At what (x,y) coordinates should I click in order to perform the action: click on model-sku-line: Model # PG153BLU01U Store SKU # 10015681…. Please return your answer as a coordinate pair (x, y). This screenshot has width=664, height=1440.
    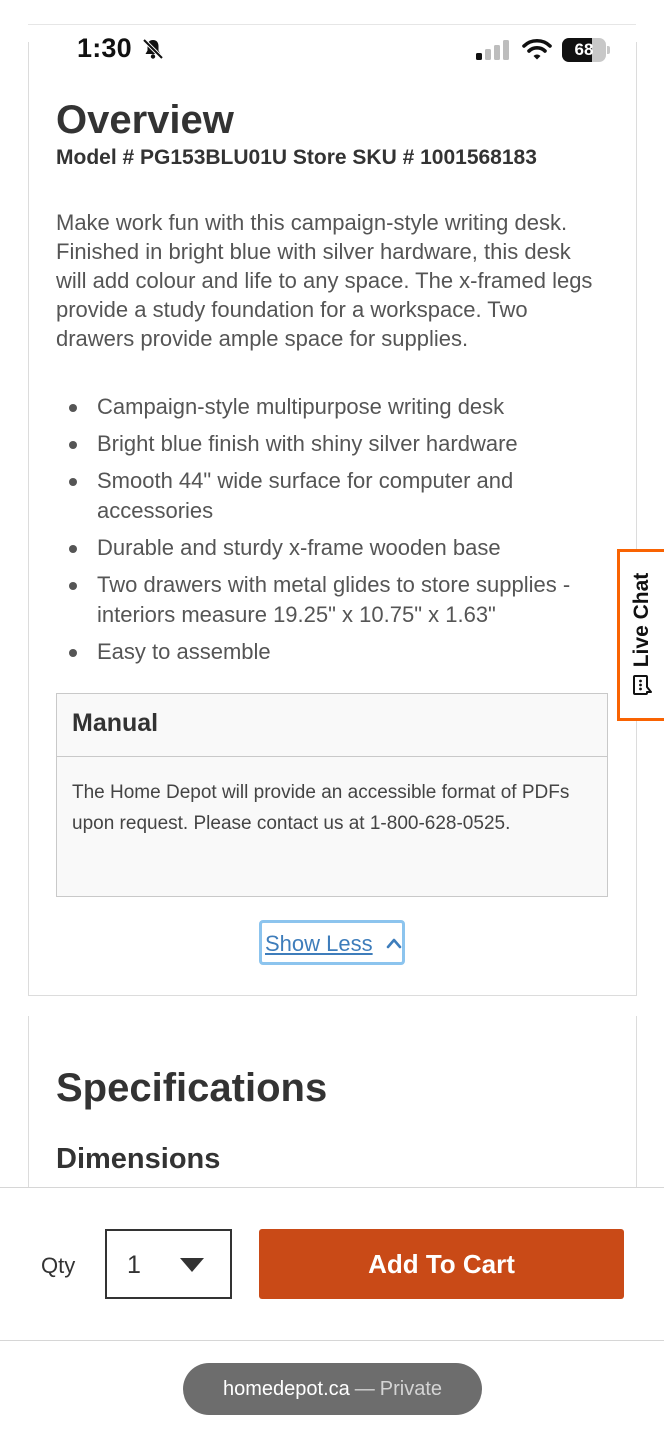
    Looking at the image, I should click on (296, 157).